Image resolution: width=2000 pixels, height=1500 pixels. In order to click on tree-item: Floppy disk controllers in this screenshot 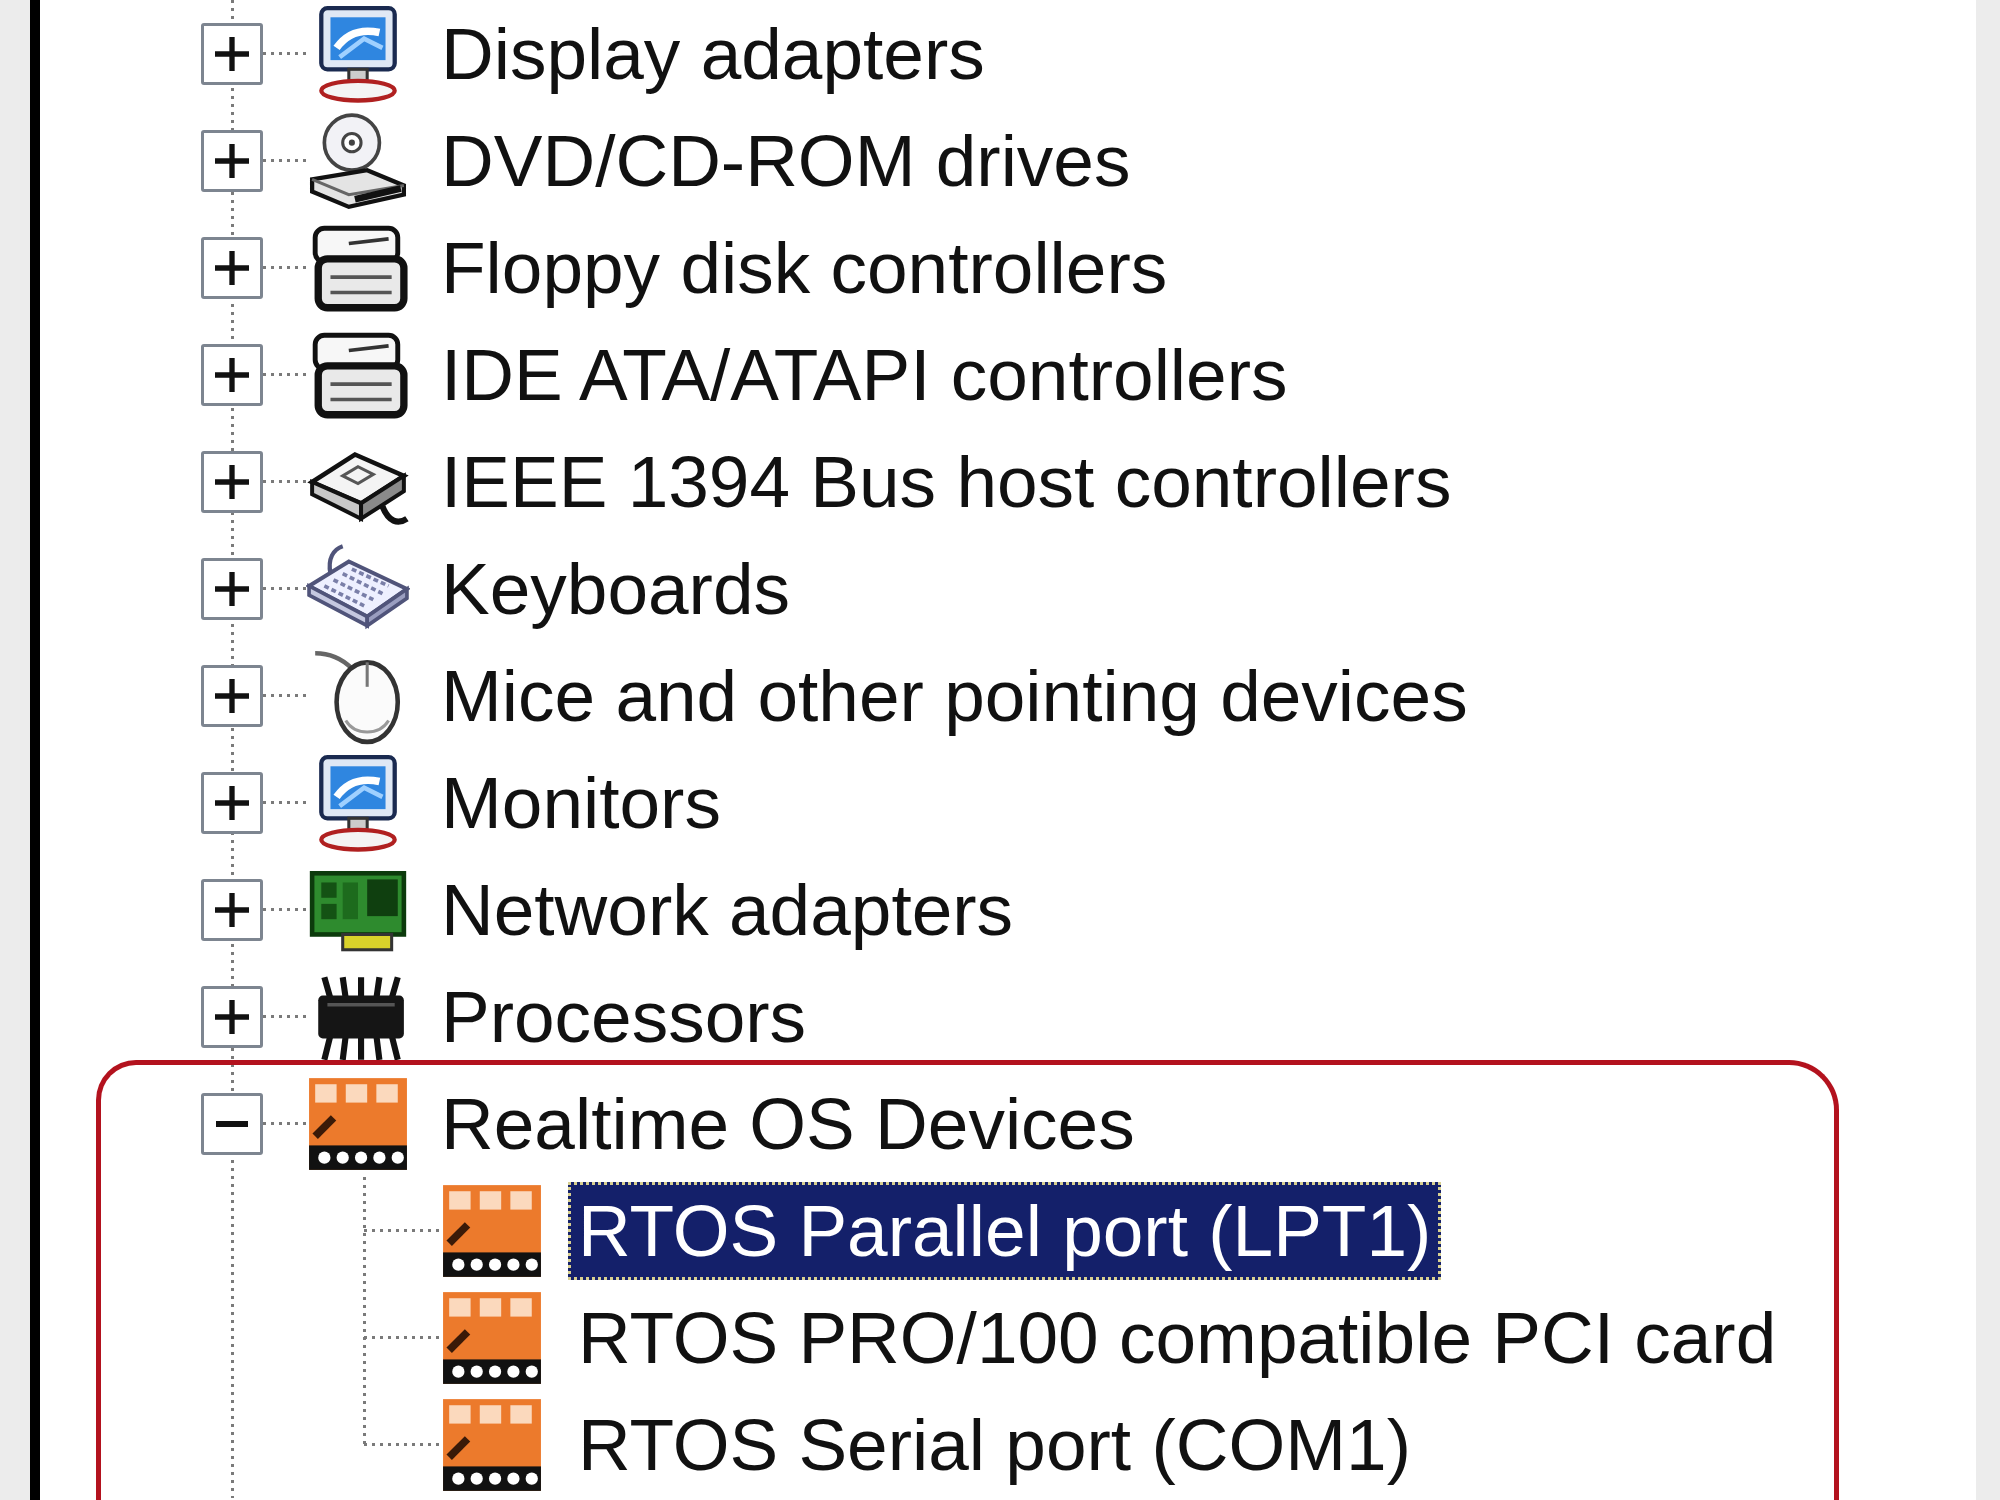, I will do `click(804, 267)`.